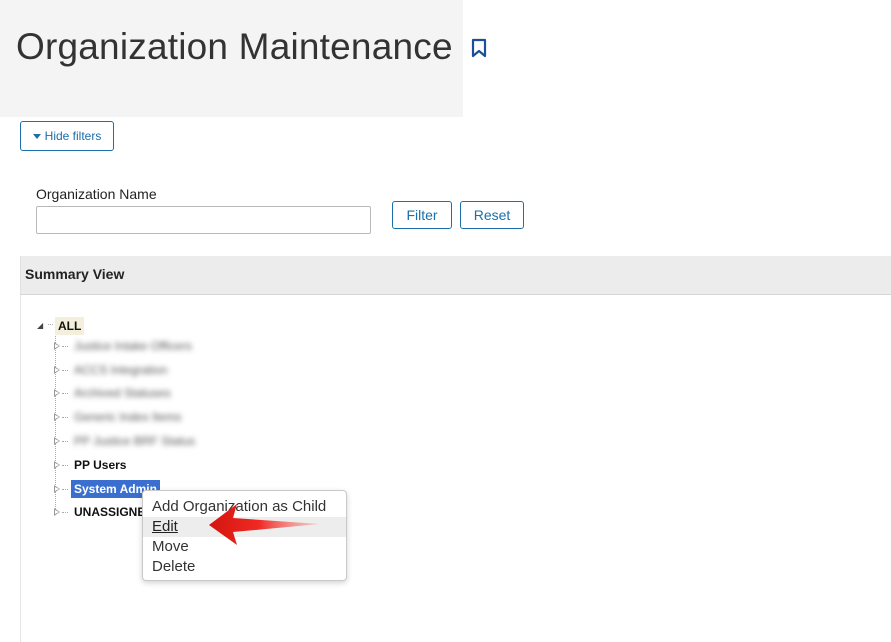  Describe the element at coordinates (122, 393) in the screenshot. I see `tree-node: Archived Statuses` at that location.